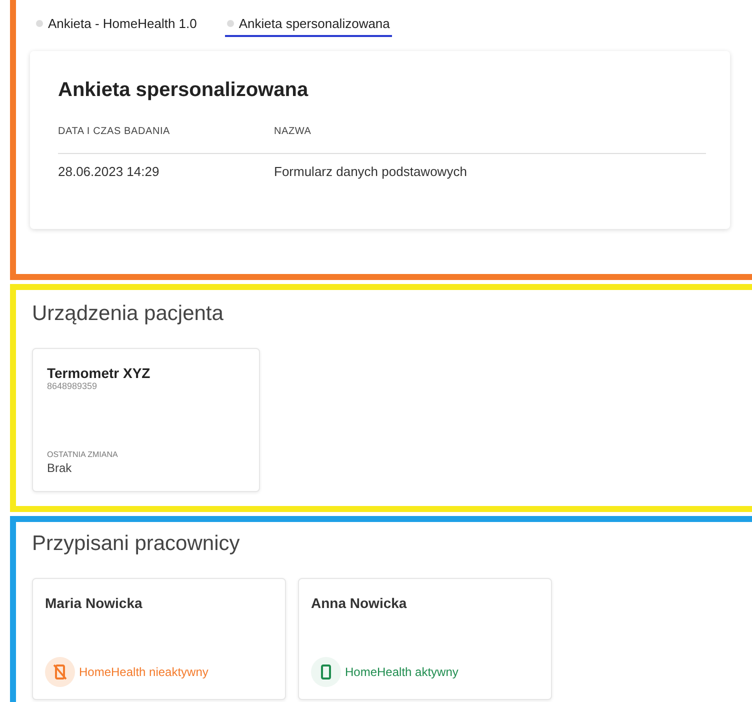 The height and width of the screenshot is (702, 752). I want to click on staff-card: Maria Nowicka HomeHealth nieaktywny, so click(159, 639).